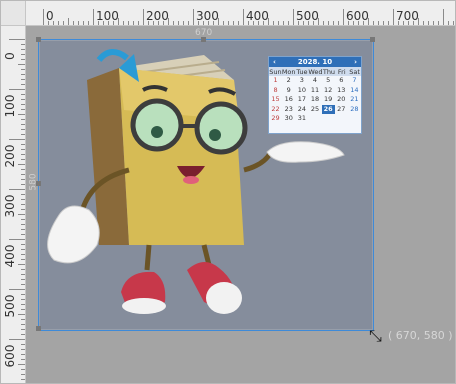  Describe the element at coordinates (341, 100) in the screenshot. I see `calendar-day: 20` at that location.